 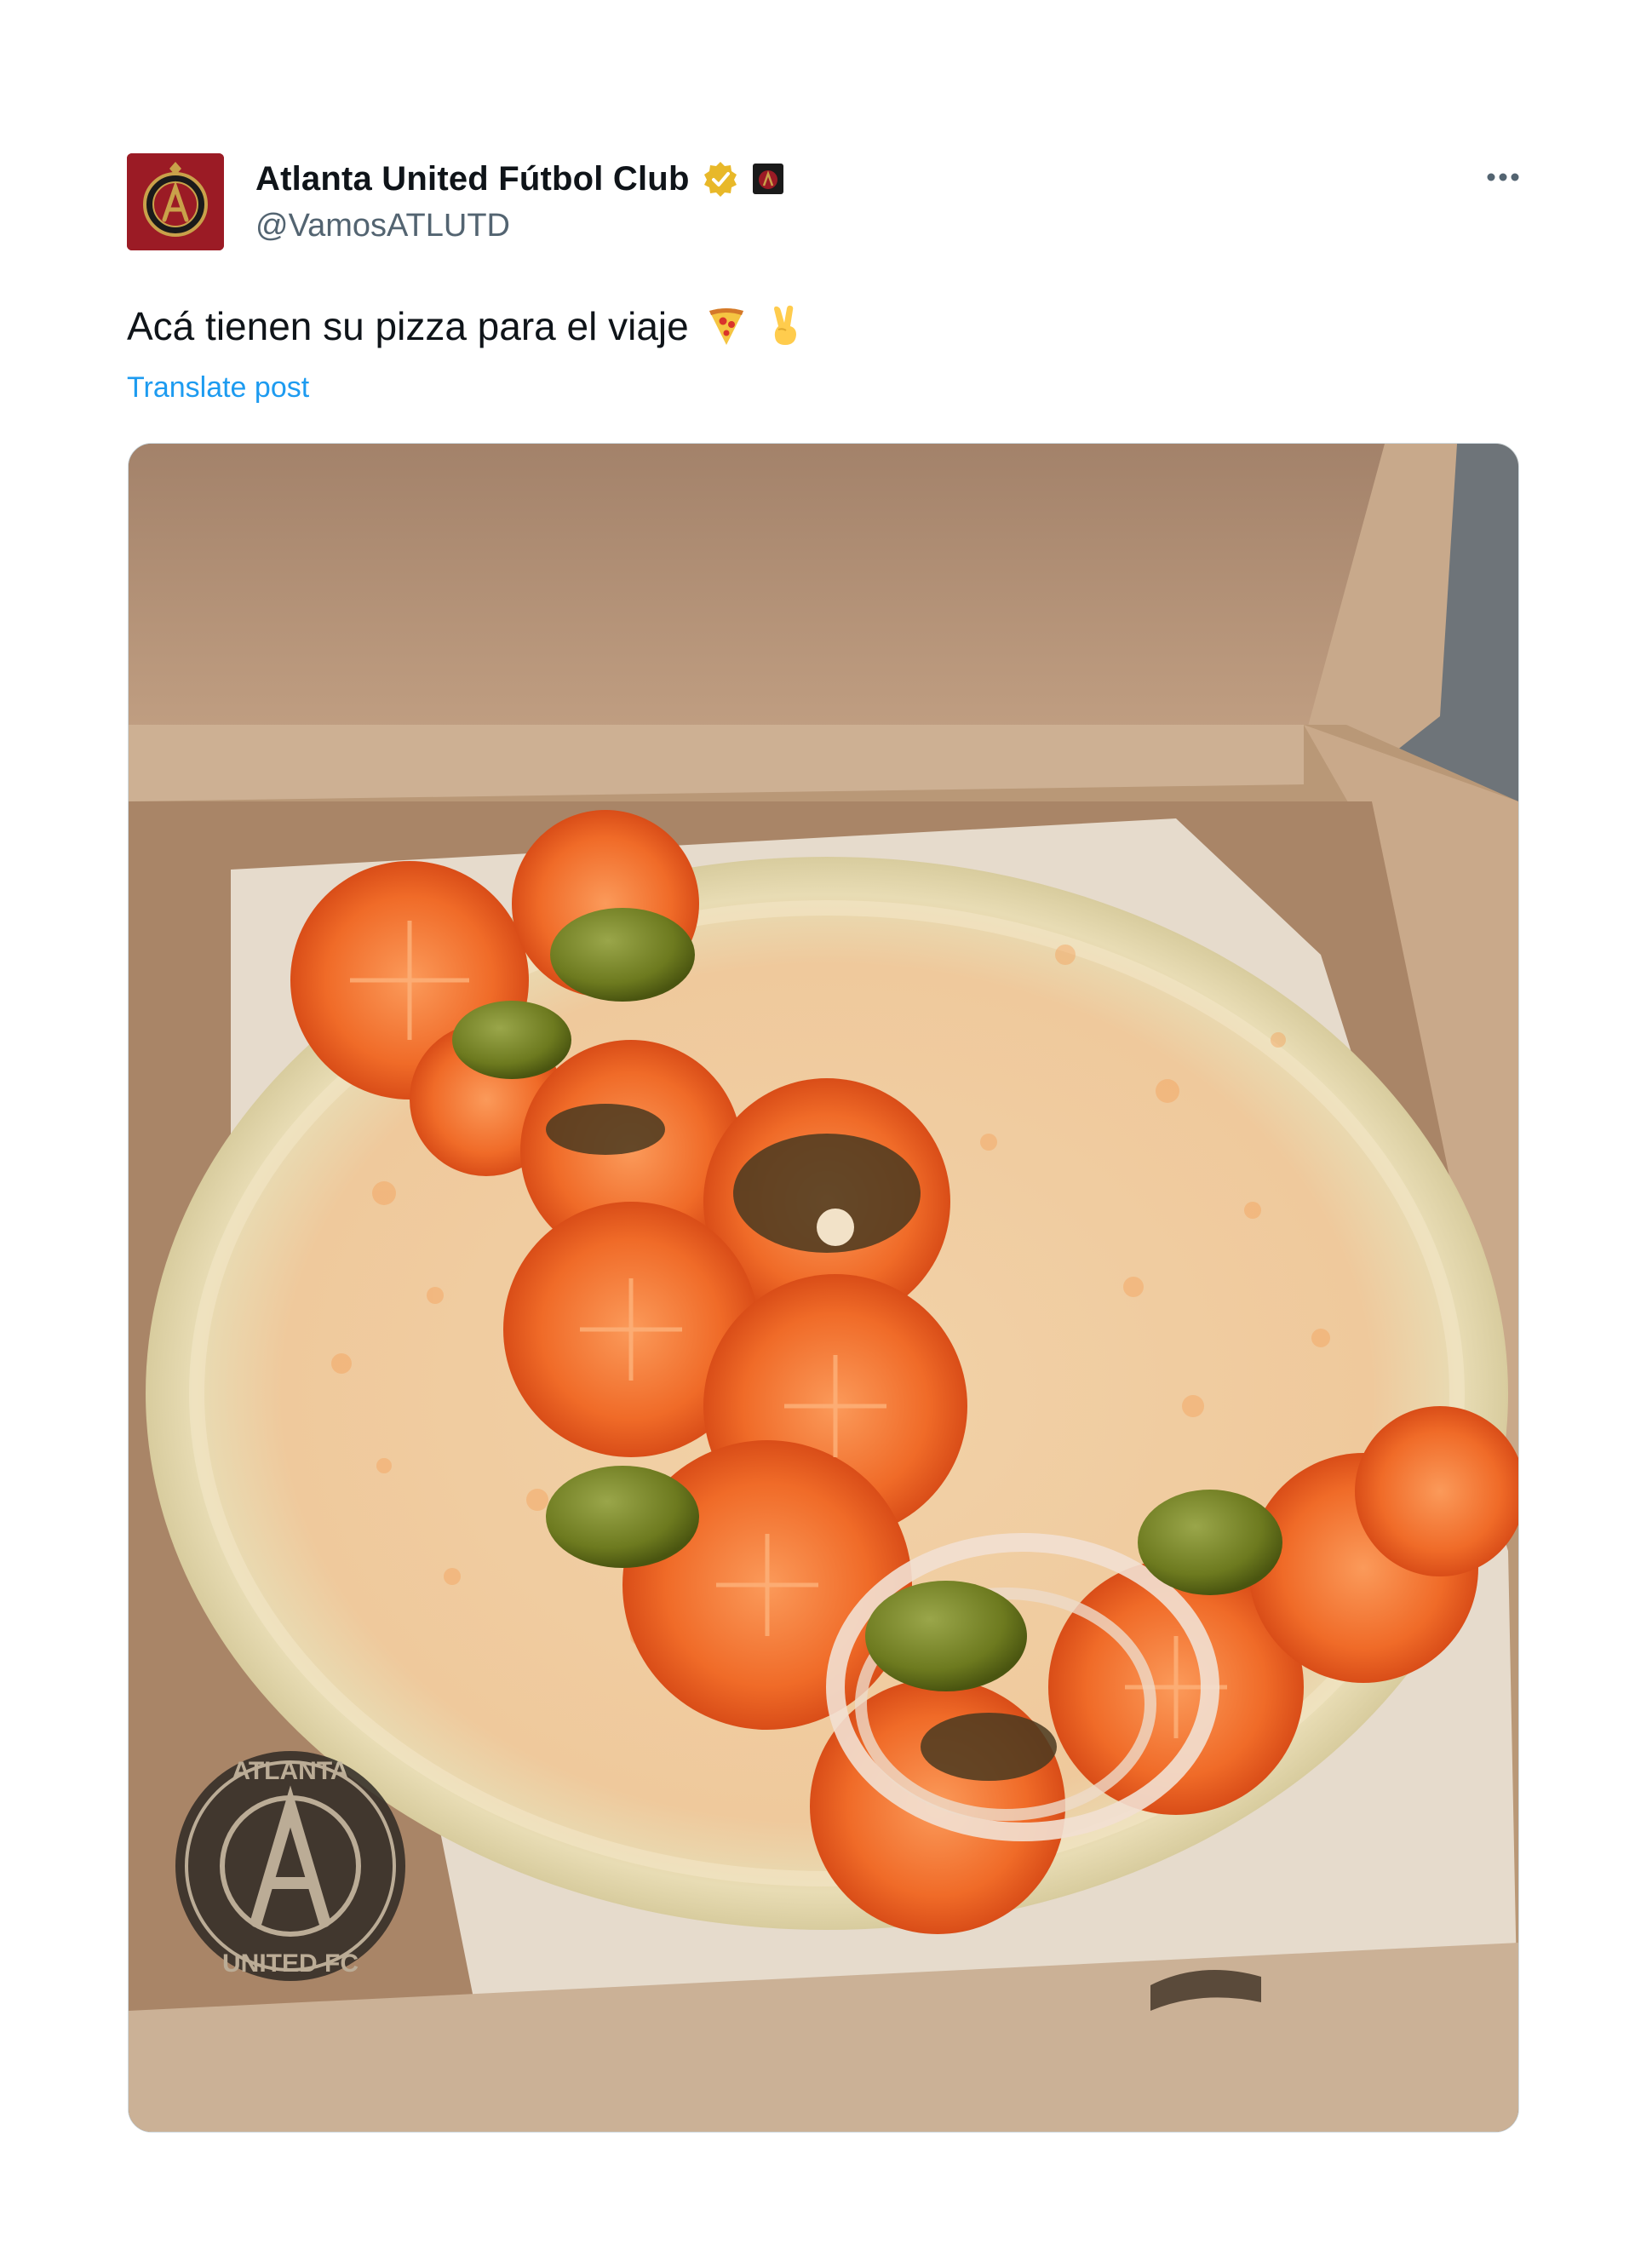 What do you see at coordinates (720, 179) in the screenshot?
I see `verified-badge-icon` at bounding box center [720, 179].